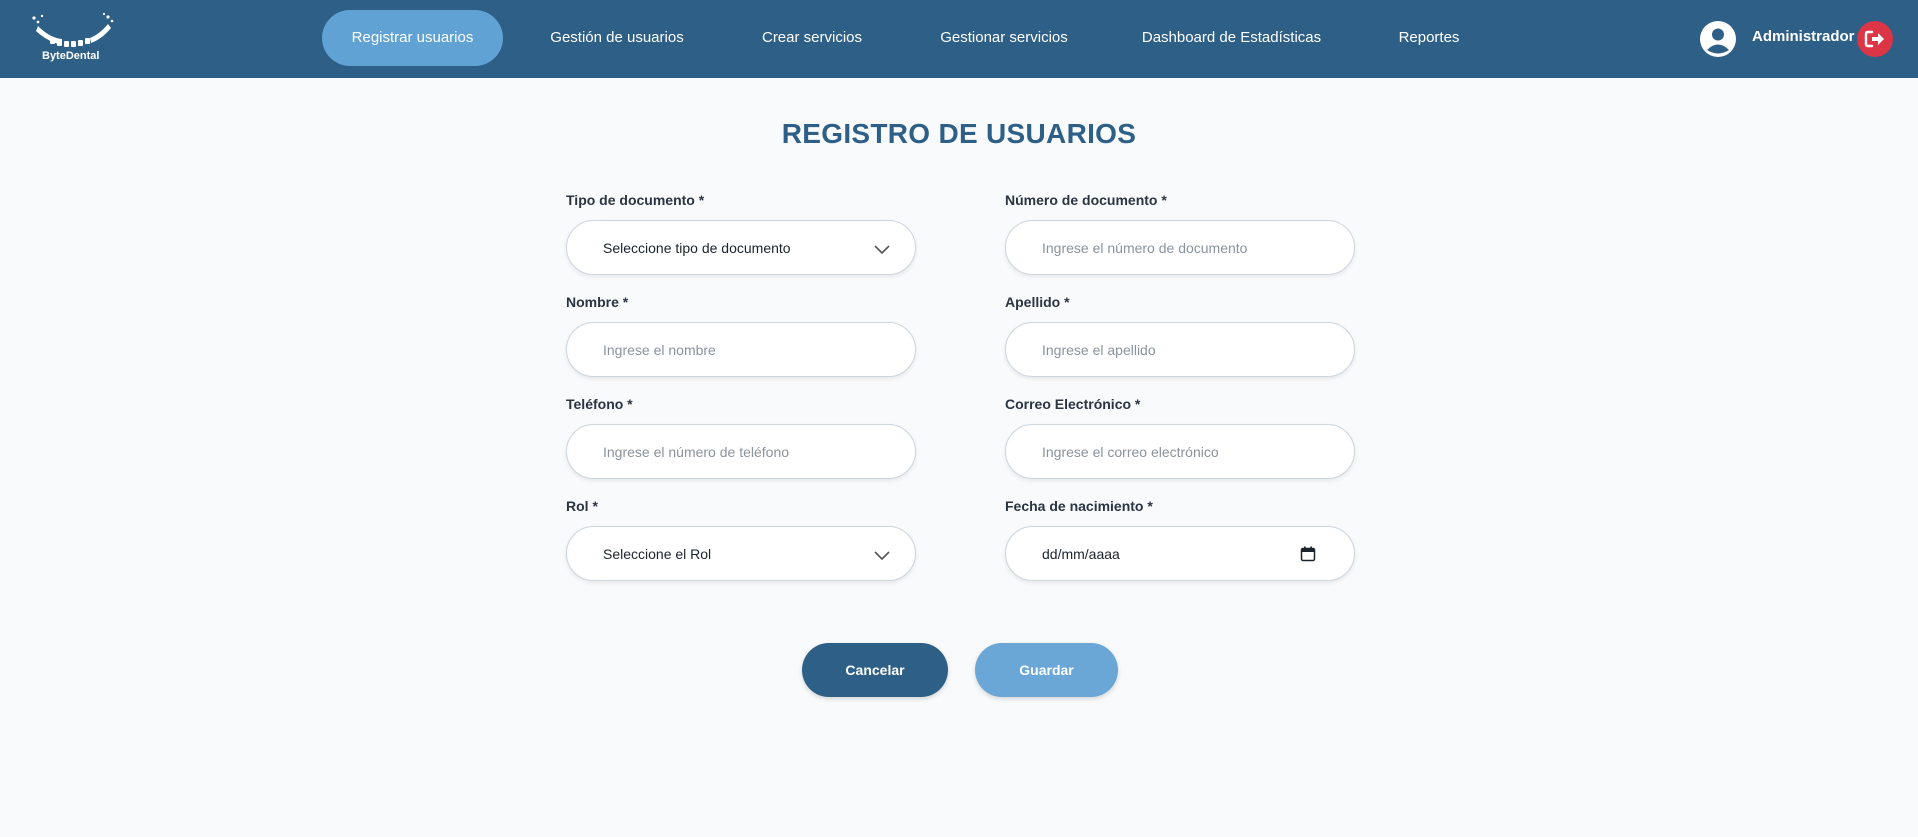 The width and height of the screenshot is (1918, 837). I want to click on fecha-nacimiento-value: dd/mm/aaaa, so click(1081, 554).